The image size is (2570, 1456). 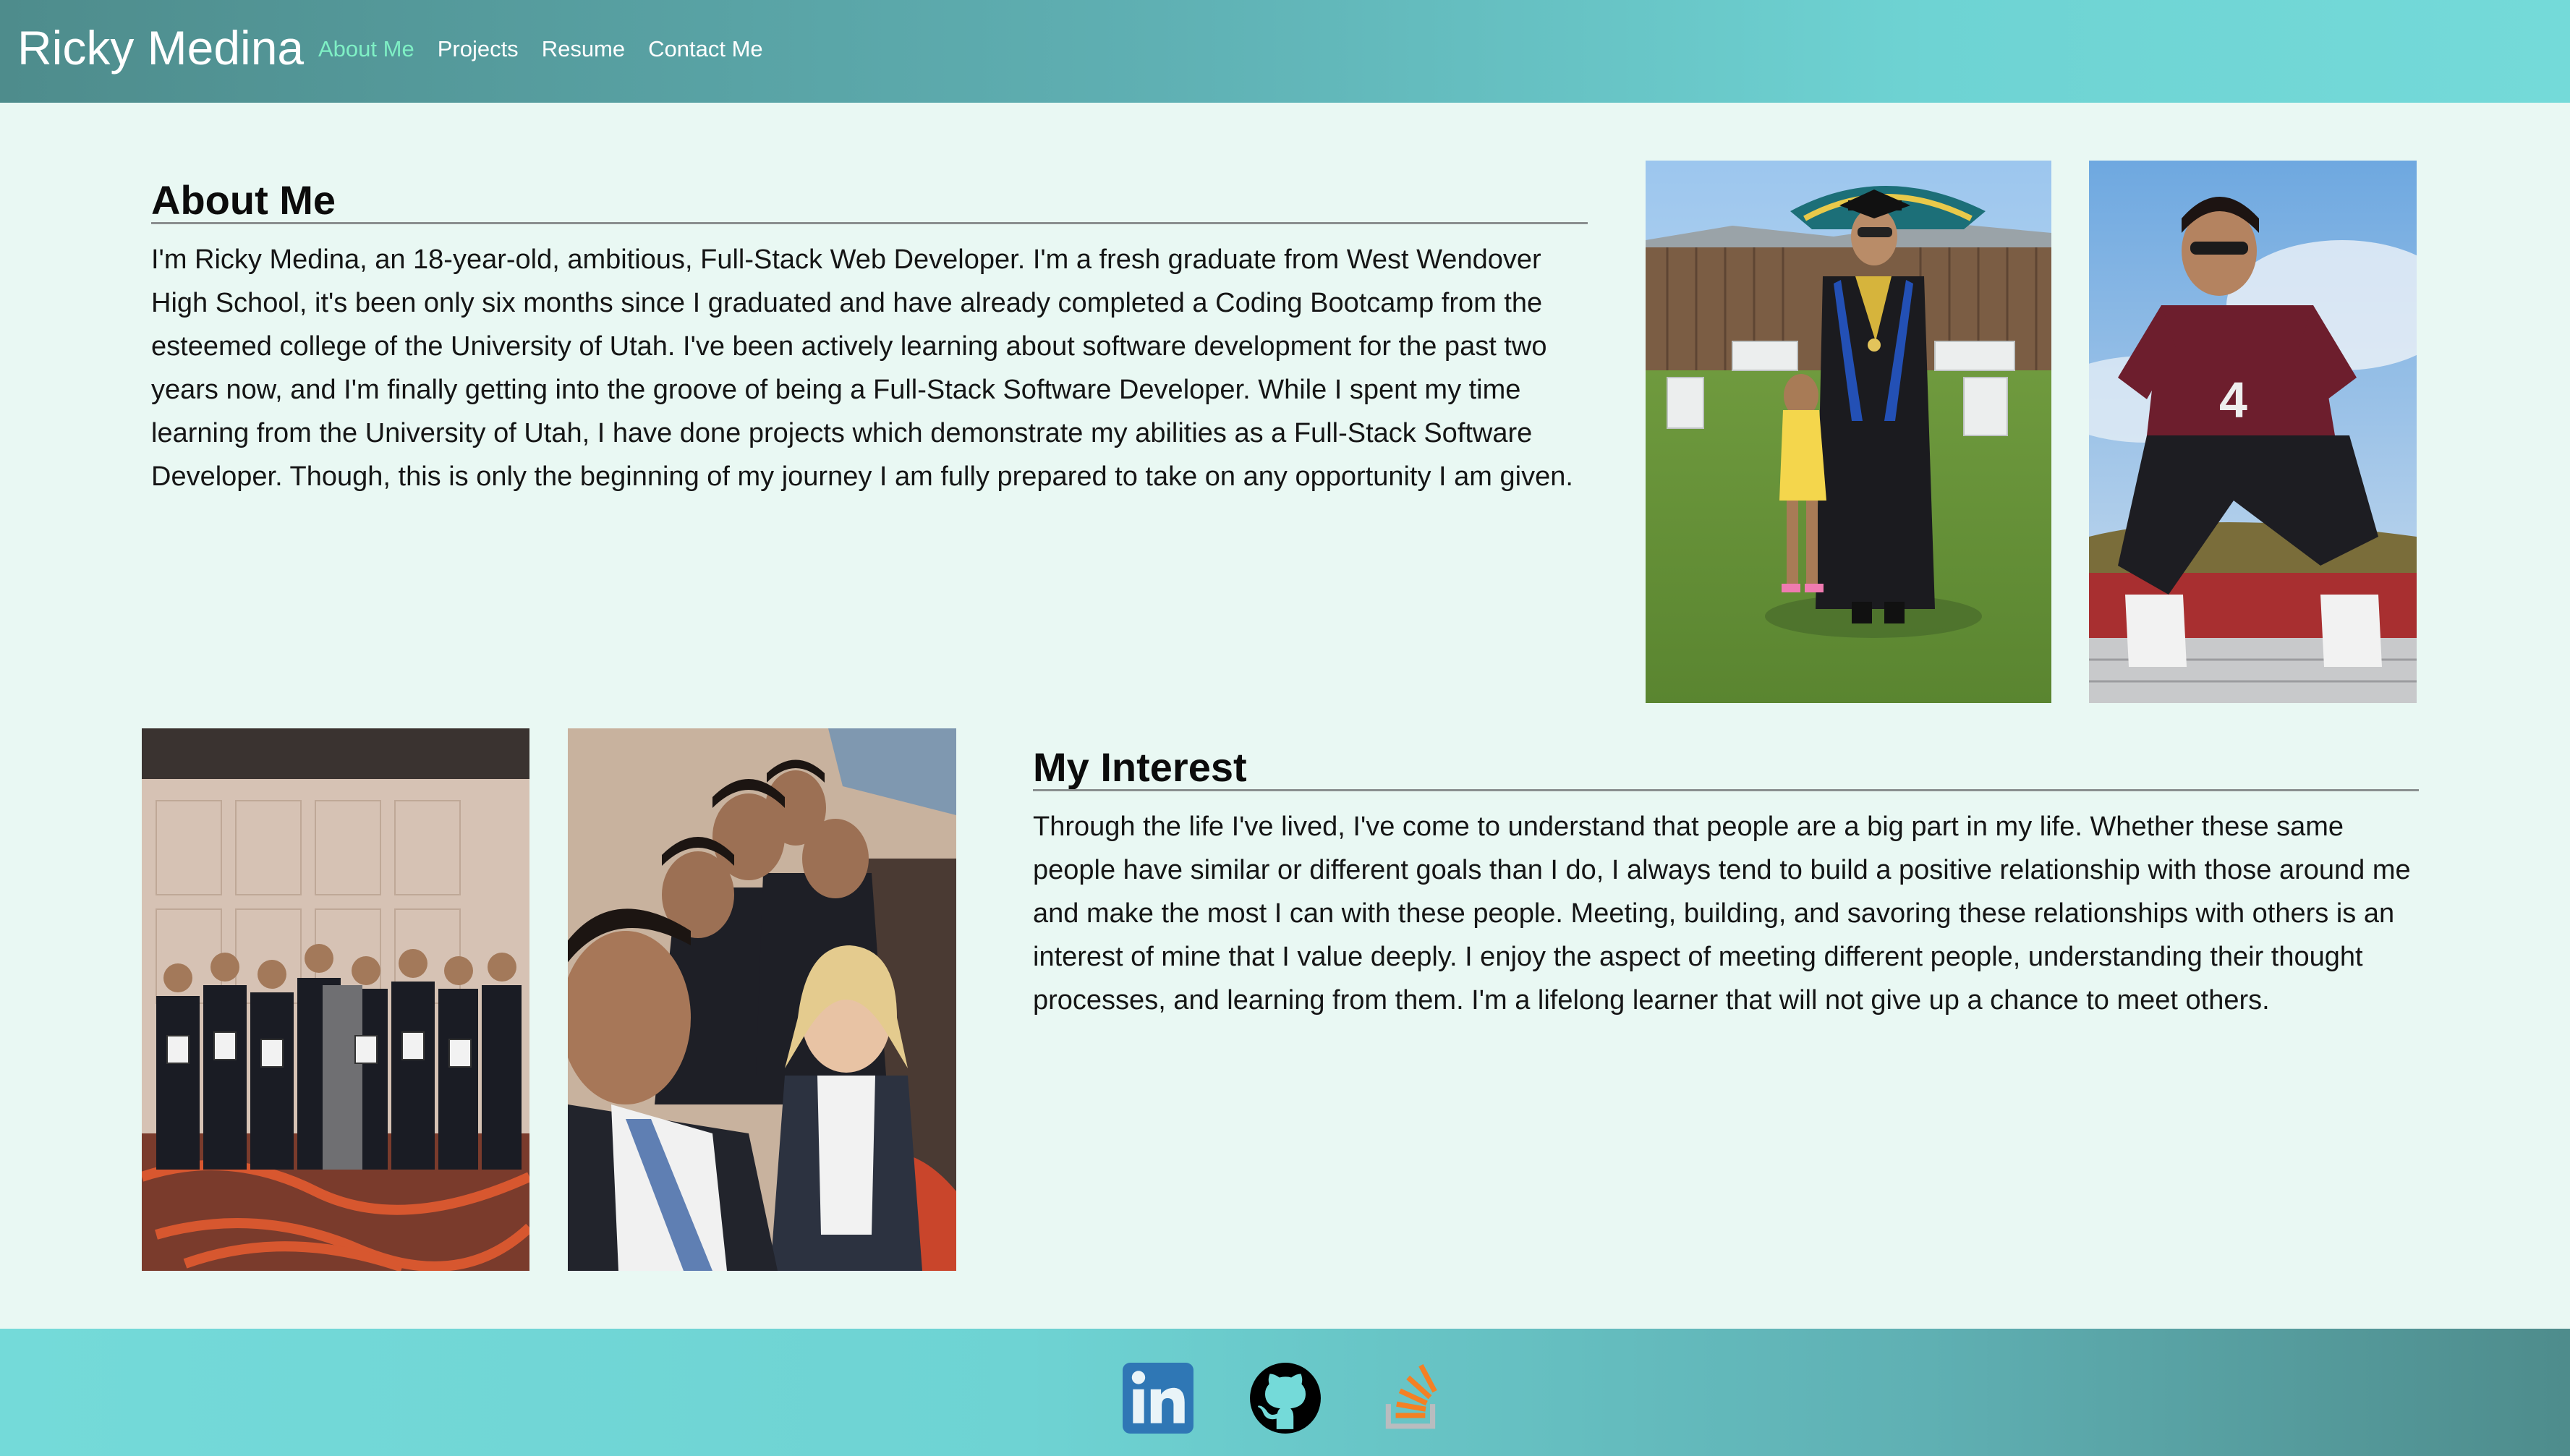 What do you see at coordinates (2233, 400) in the screenshot?
I see `svg-text: 4` at bounding box center [2233, 400].